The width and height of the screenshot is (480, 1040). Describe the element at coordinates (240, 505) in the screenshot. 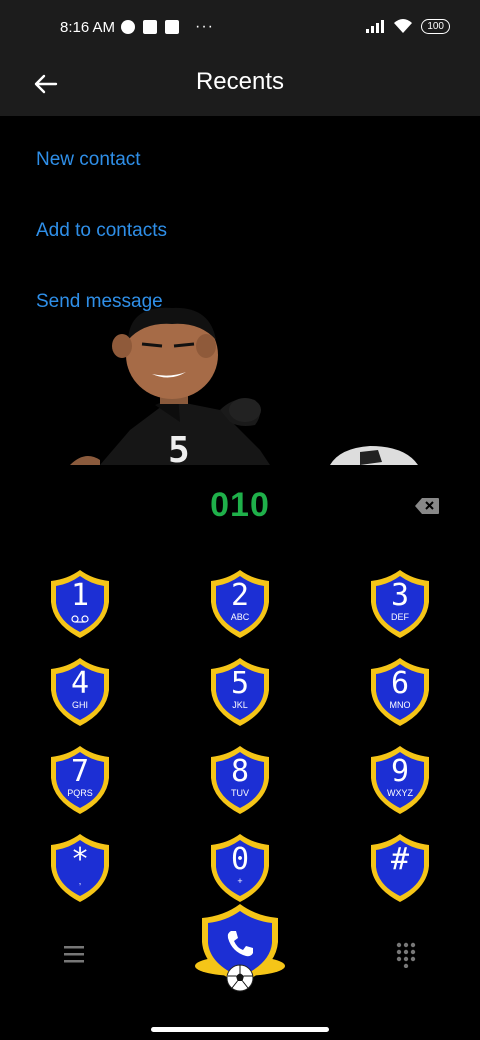

I see `dialed-number: 010` at that location.